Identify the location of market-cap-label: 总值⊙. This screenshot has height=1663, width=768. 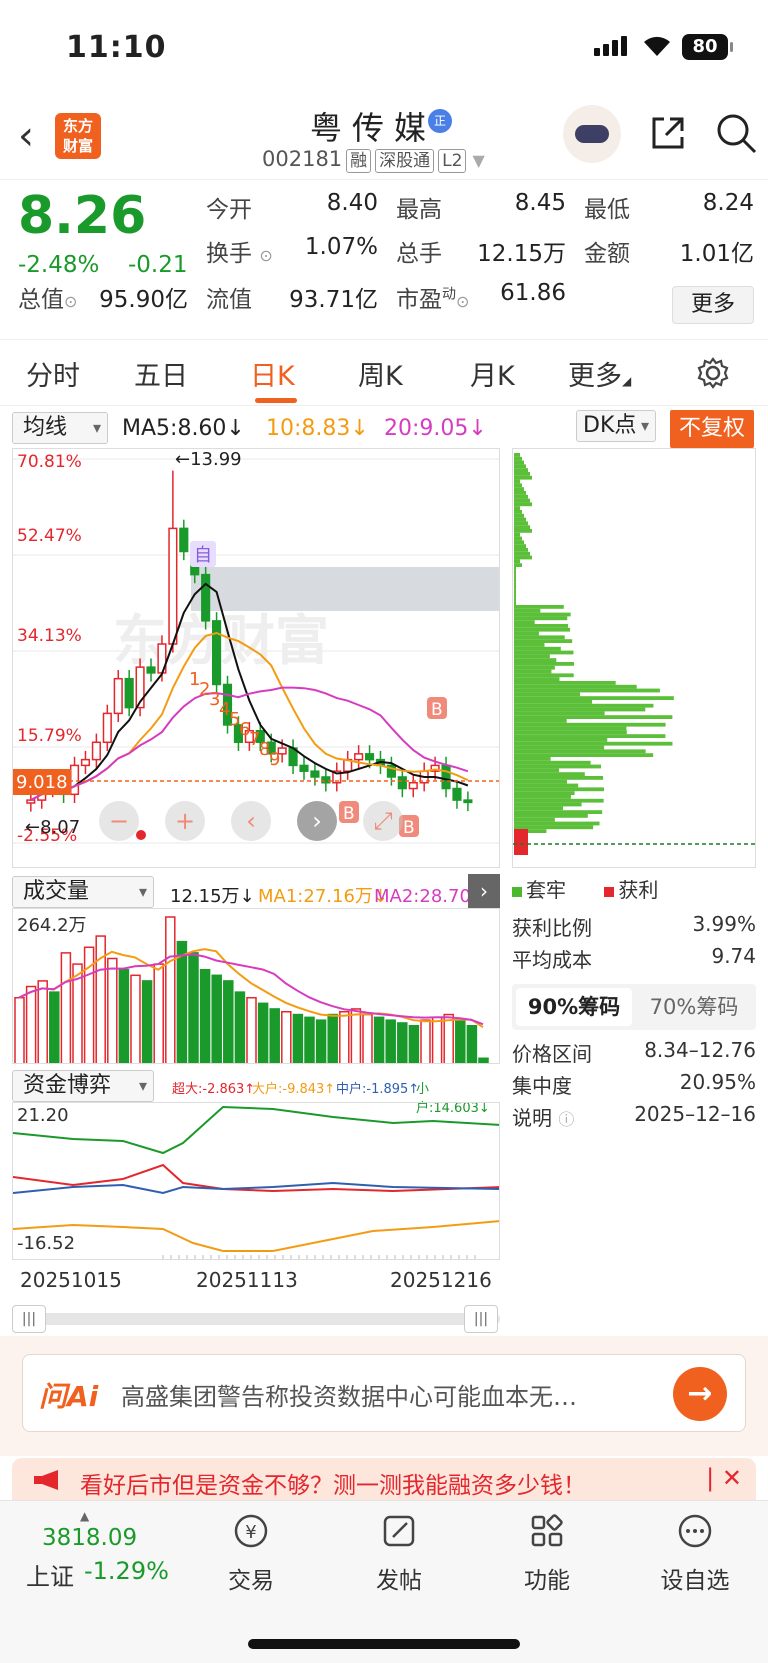
(47, 297).